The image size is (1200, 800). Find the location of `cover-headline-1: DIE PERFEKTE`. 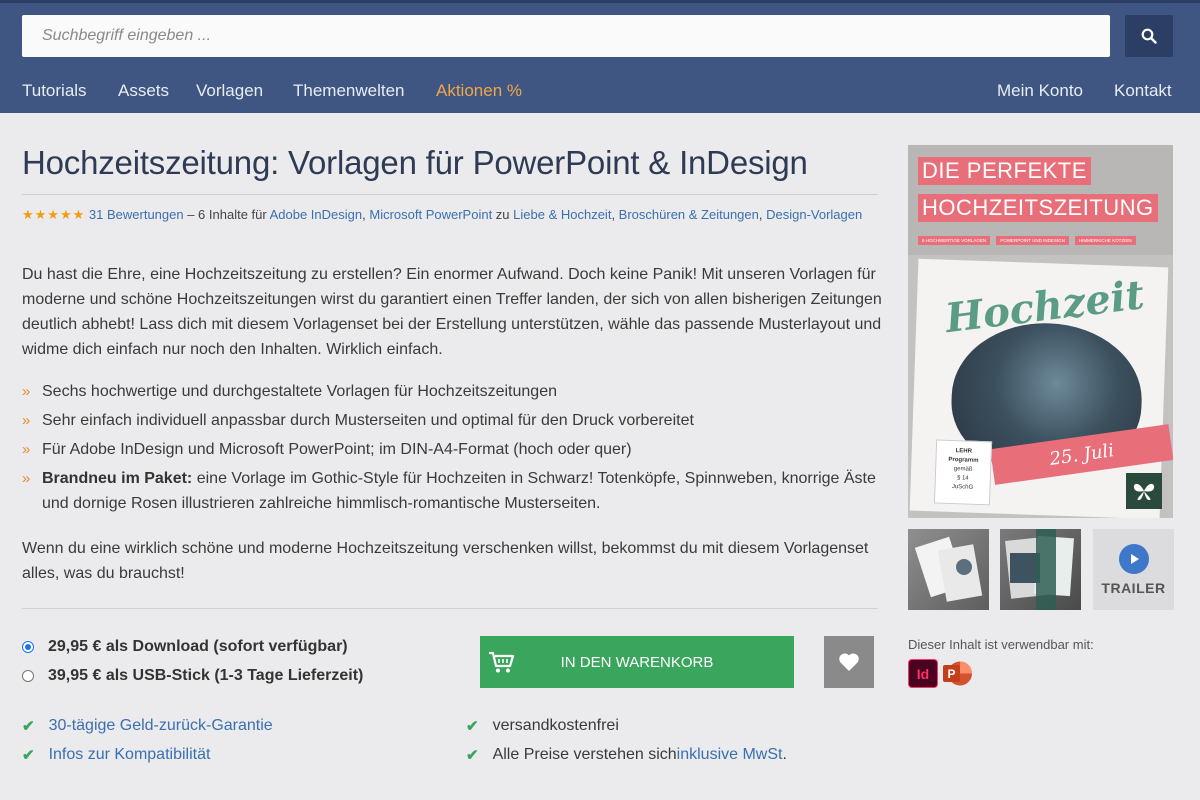

cover-headline-1: DIE PERFEKTE is located at coordinates (1004, 171).